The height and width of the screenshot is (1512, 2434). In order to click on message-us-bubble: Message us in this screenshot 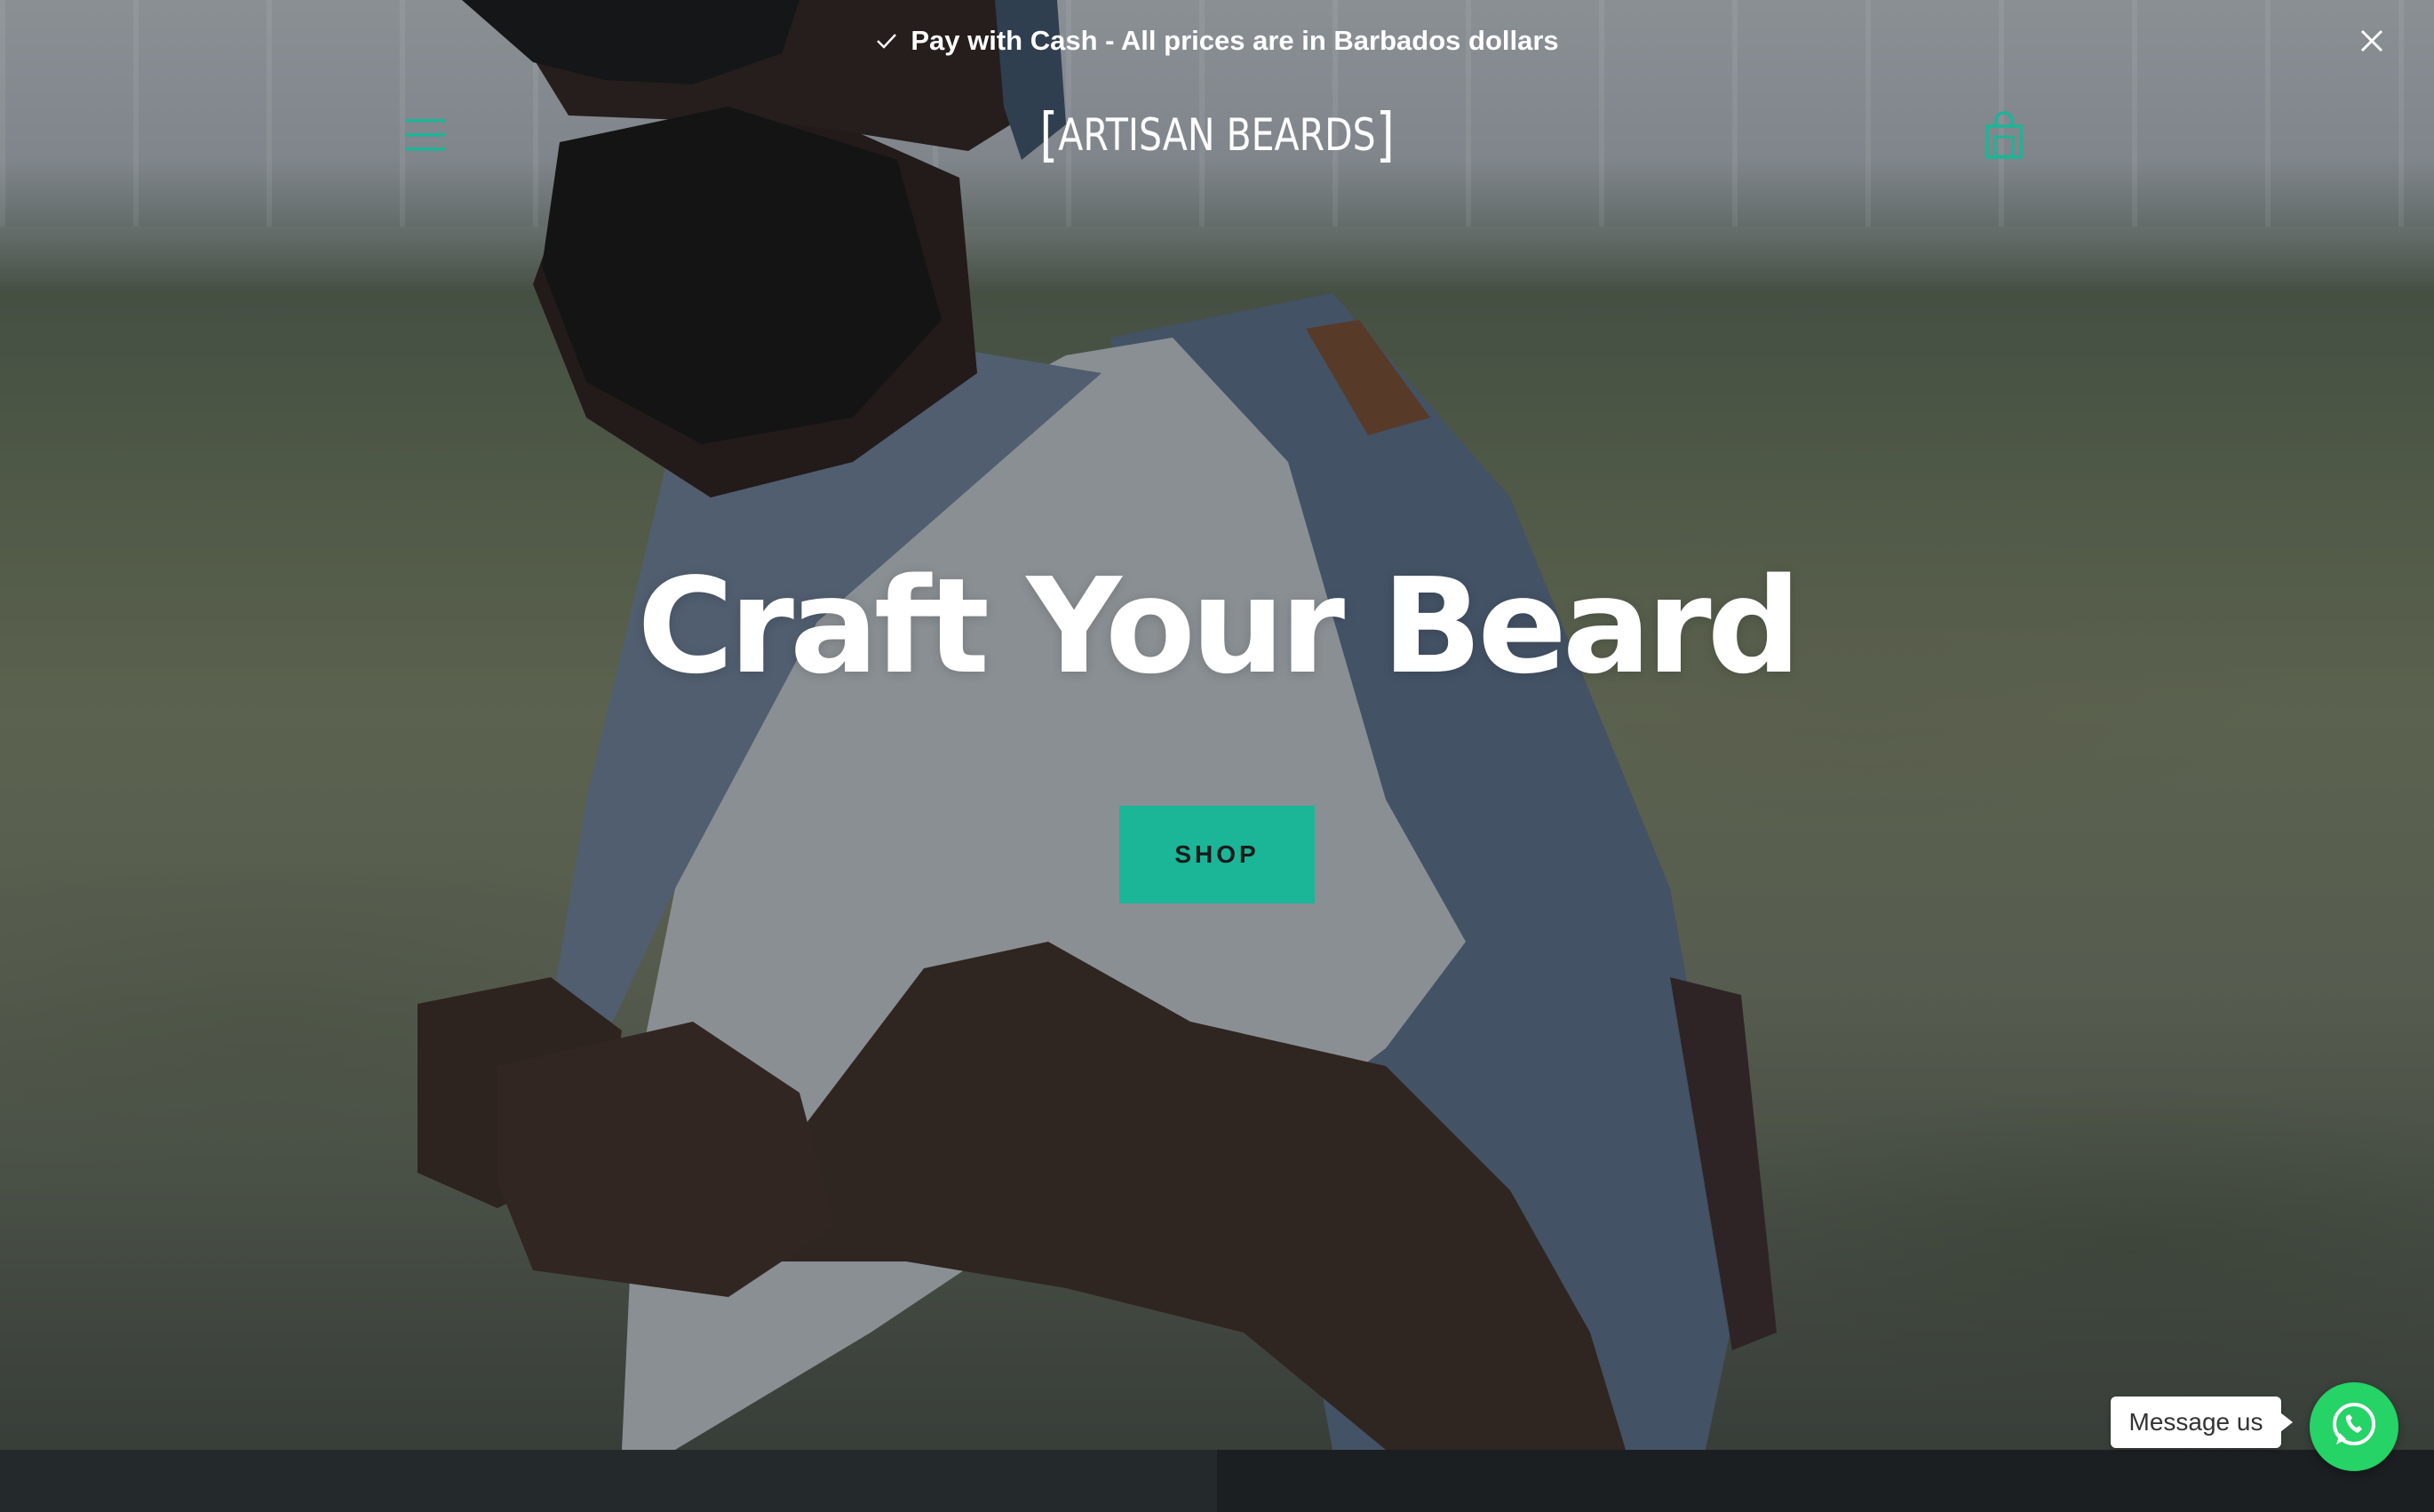, I will do `click(2202, 1422)`.